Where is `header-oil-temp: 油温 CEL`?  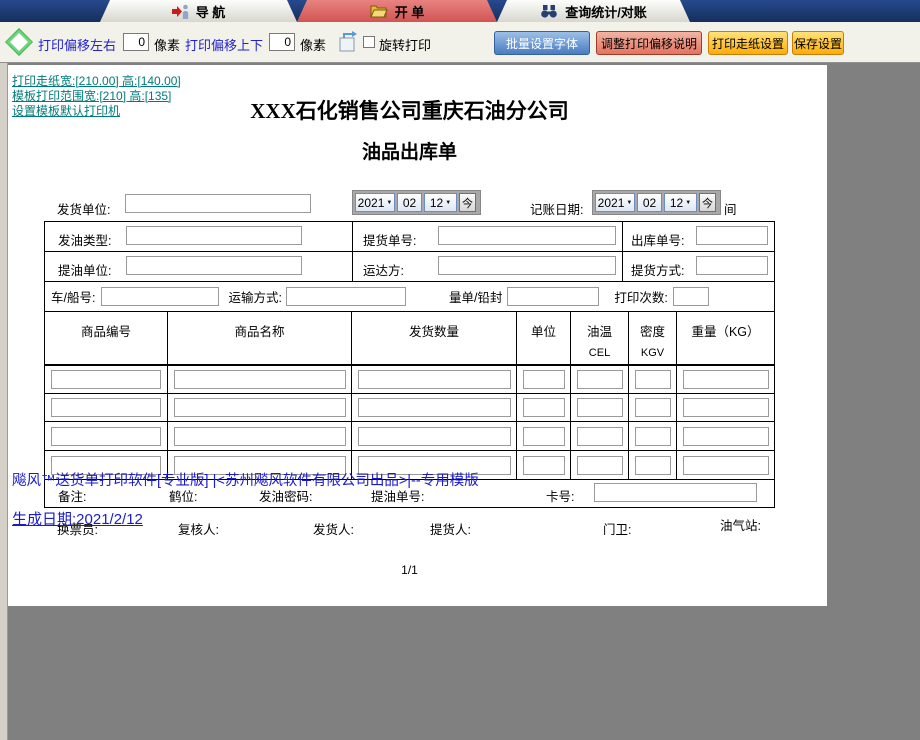
header-oil-temp: 油温 CEL is located at coordinates (600, 338).